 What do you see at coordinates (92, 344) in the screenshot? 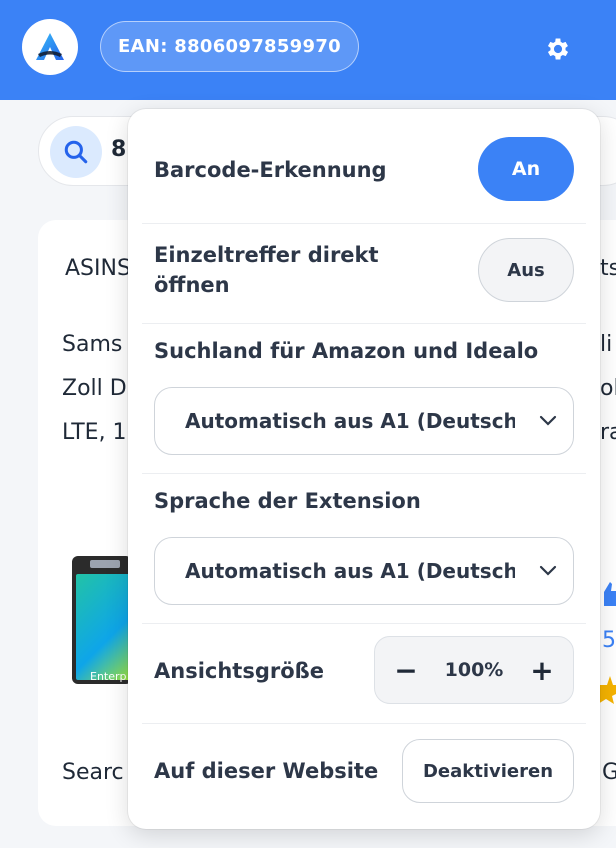
I see `card-title-line-1: Sams` at bounding box center [92, 344].